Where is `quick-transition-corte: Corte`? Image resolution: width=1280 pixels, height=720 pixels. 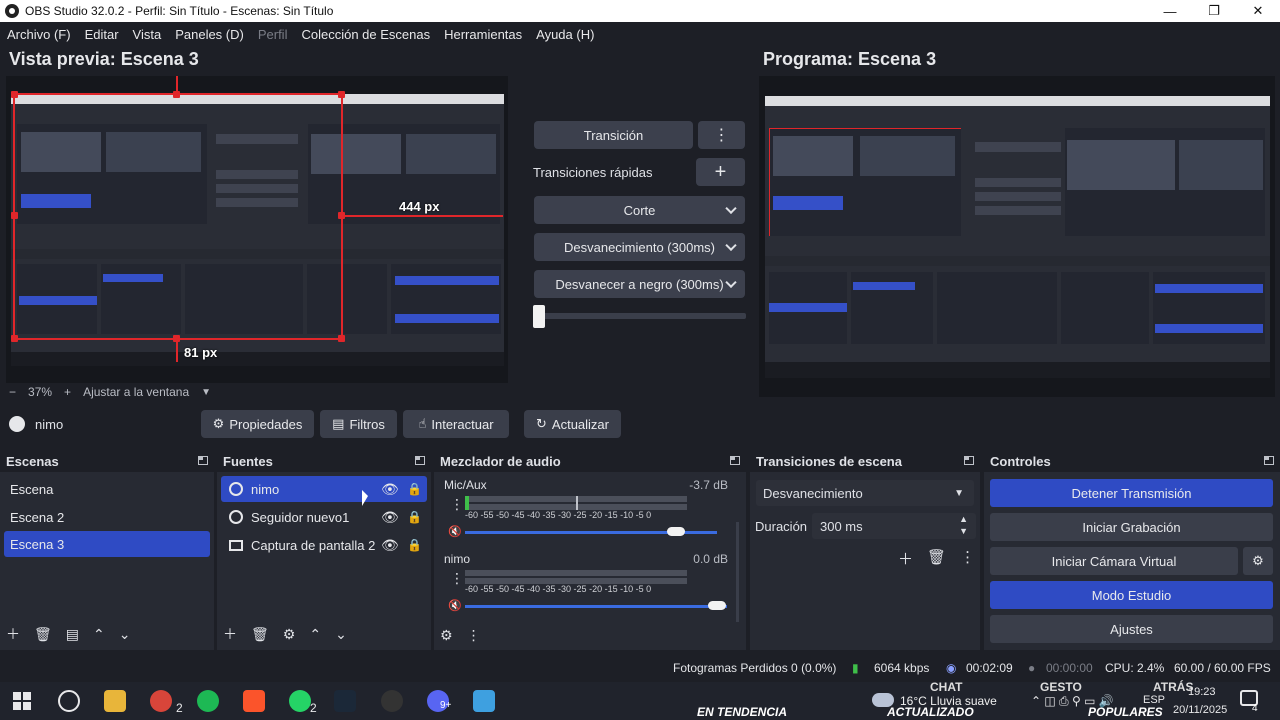 quick-transition-corte: Corte is located at coordinates (639, 210).